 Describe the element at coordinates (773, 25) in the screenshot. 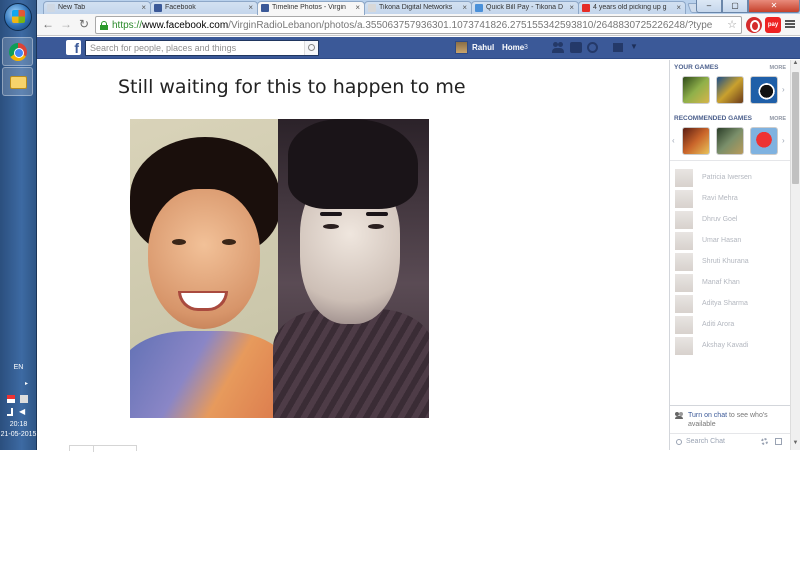

I see `pay-extension-icon: pay` at that location.